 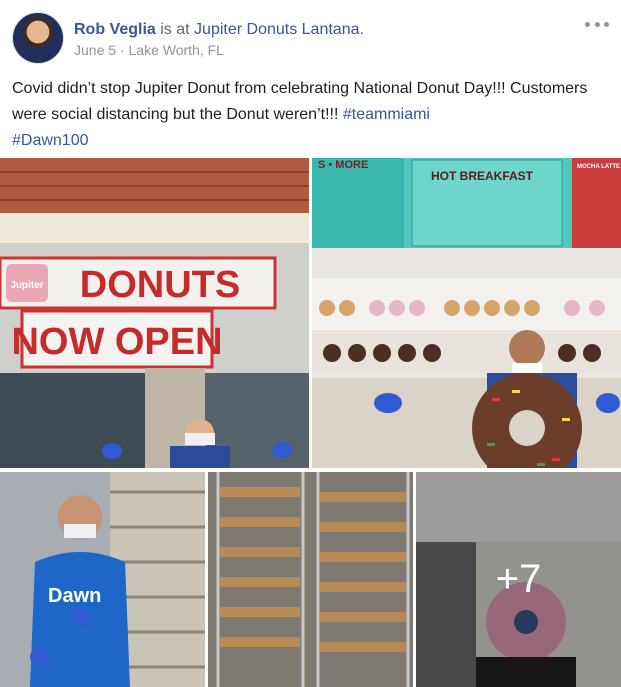 I want to click on avatar, so click(x=38, y=38).